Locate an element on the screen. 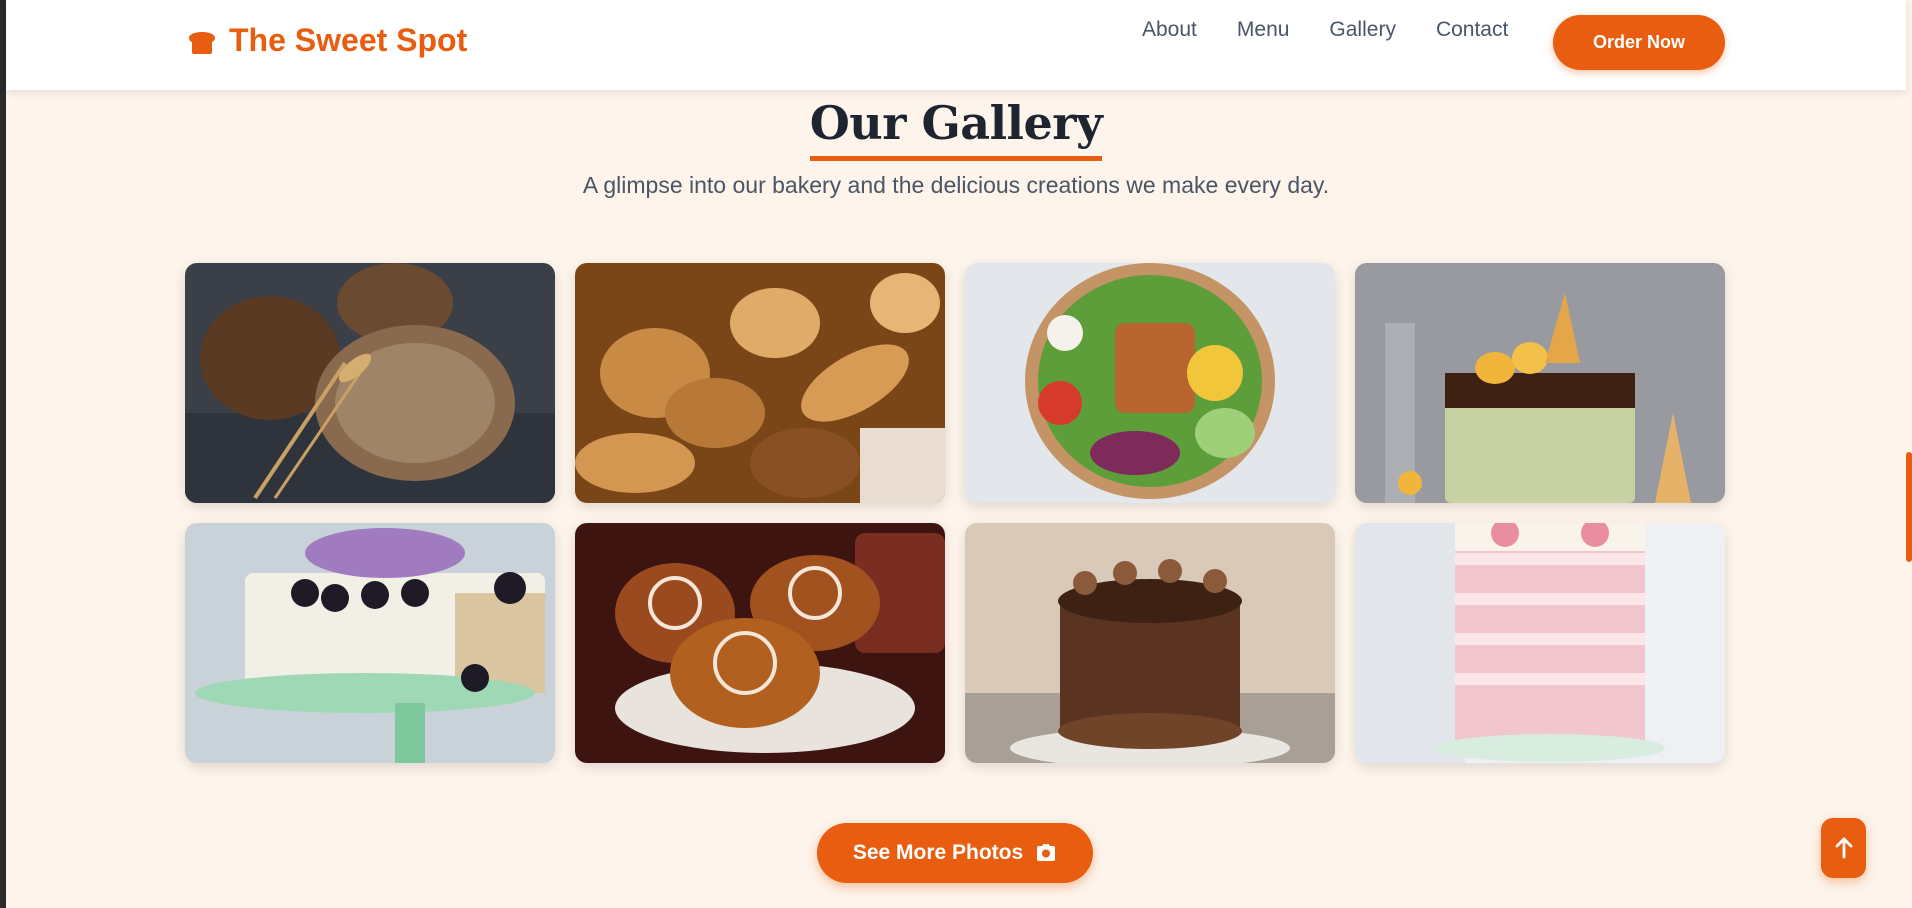 The image size is (1912, 908). bread-icon is located at coordinates (202, 42).